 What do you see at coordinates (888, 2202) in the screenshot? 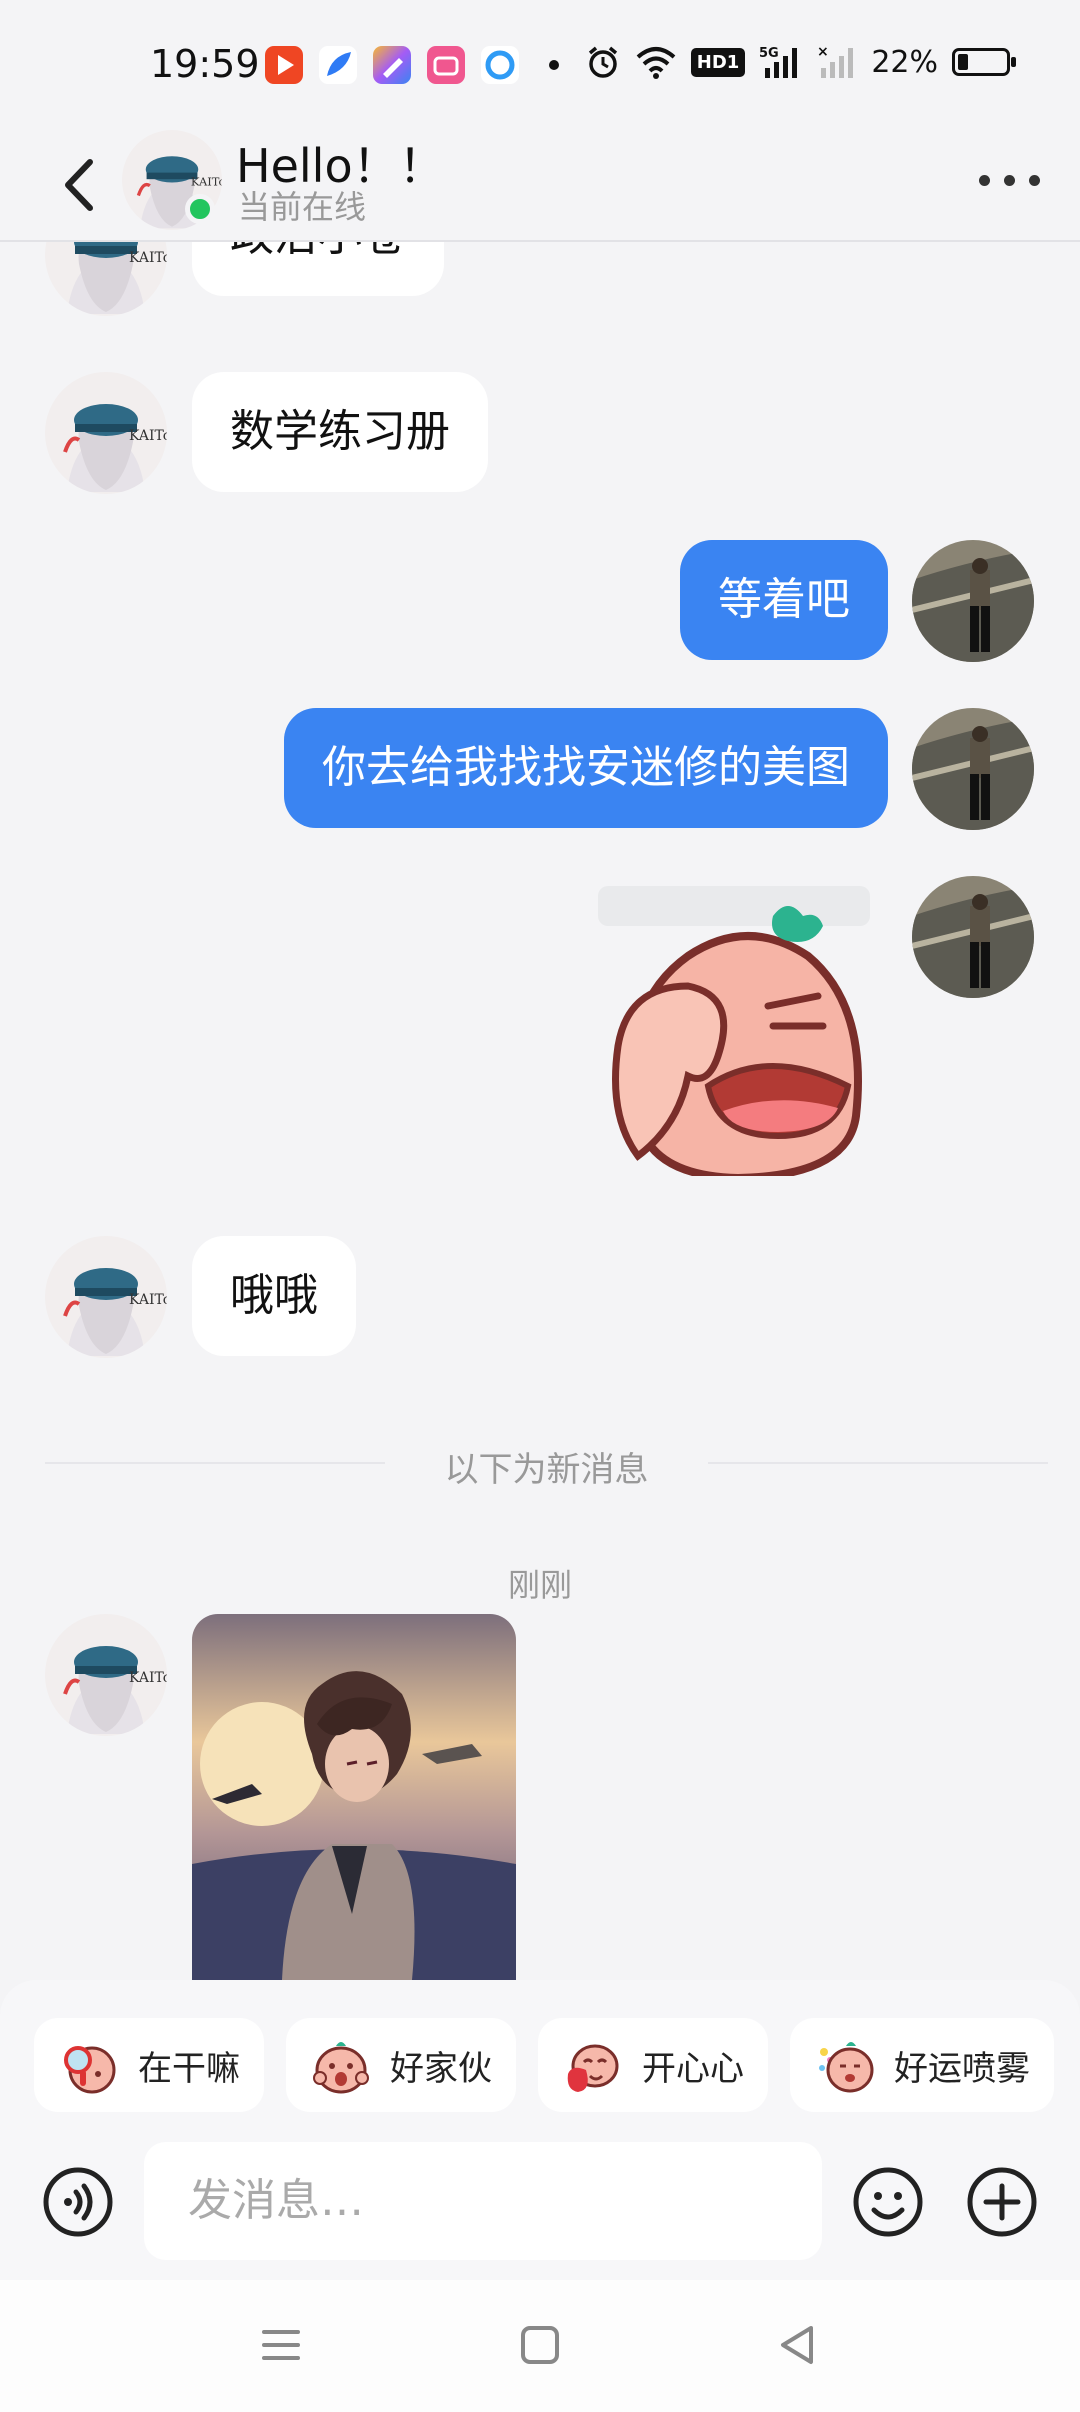
I see `emoji-icon` at bounding box center [888, 2202].